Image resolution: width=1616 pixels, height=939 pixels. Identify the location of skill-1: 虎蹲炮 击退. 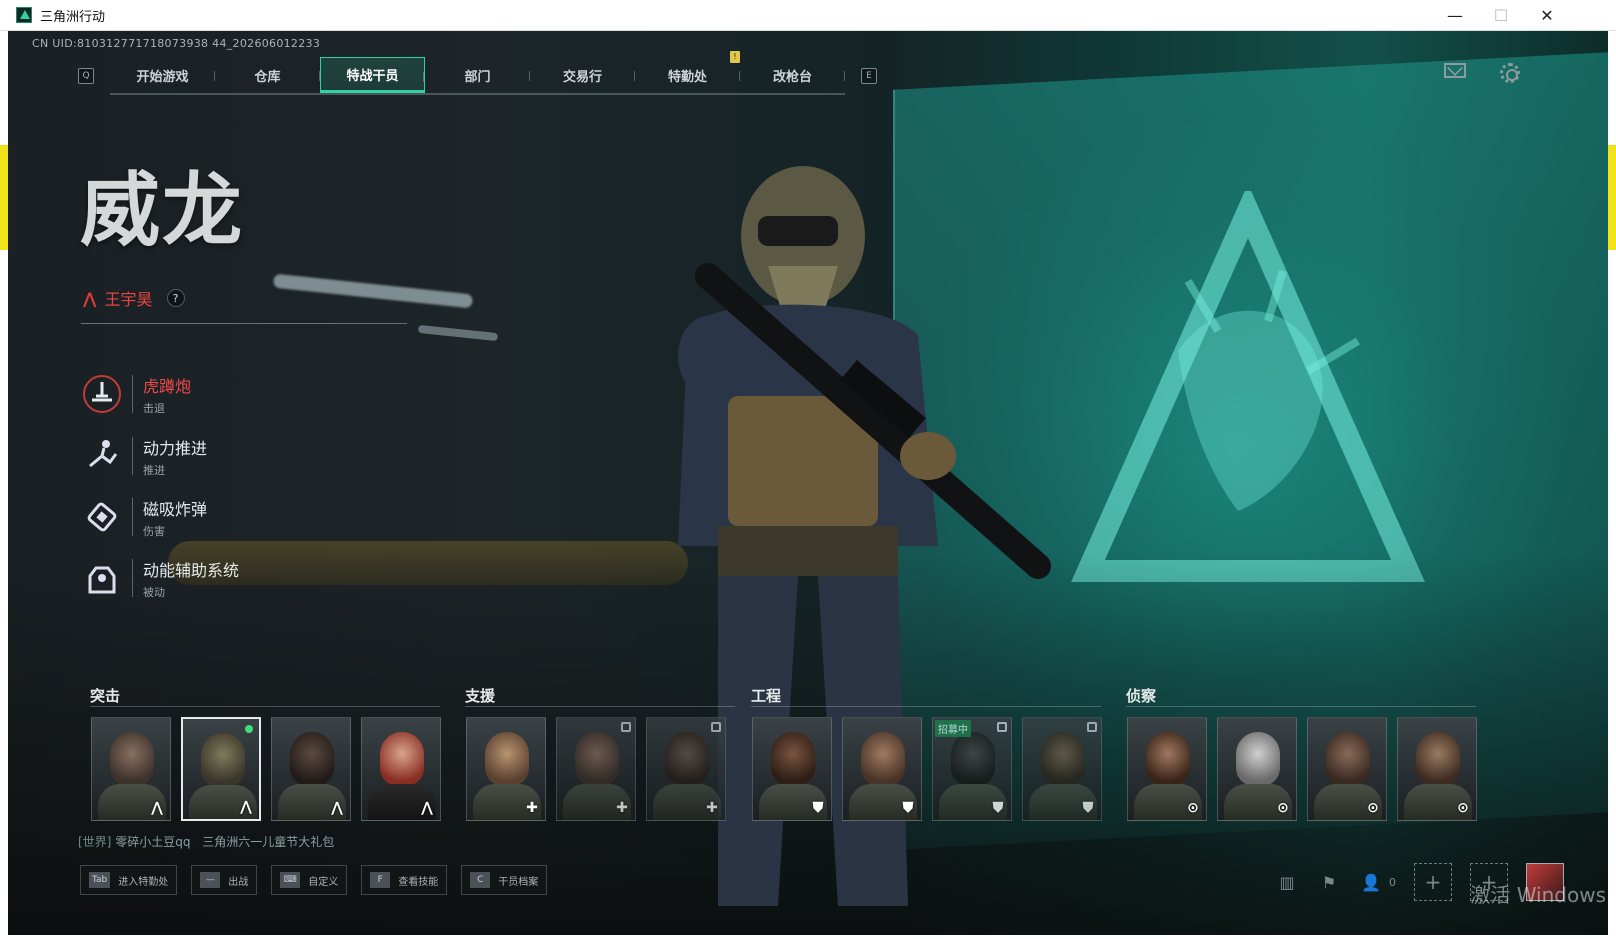
(230, 394).